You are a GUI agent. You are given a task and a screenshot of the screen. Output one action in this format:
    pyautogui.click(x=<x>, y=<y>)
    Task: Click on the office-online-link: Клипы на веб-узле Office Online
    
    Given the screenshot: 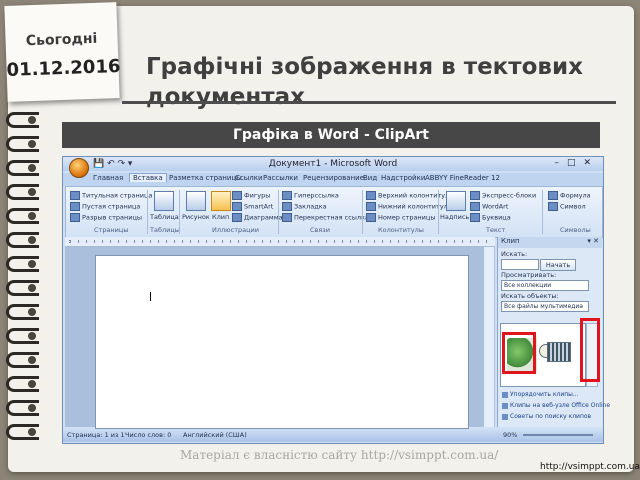 What is the action you would take?
    pyautogui.click(x=556, y=405)
    